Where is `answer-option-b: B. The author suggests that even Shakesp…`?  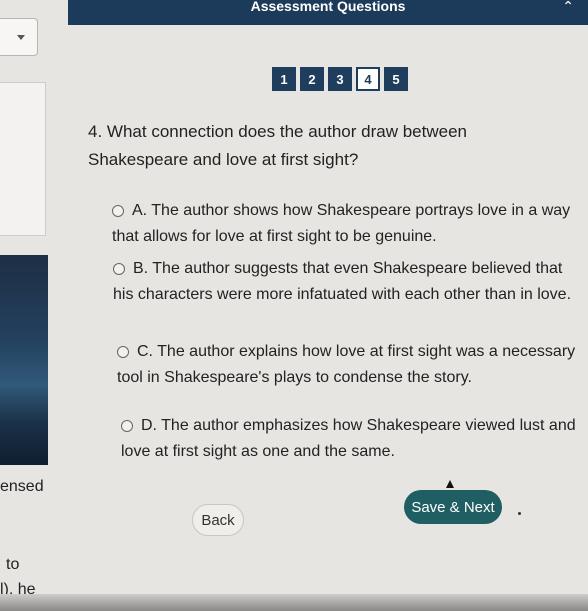
answer-option-b: B. The author suggests that even Shakesp… is located at coordinates (348, 282).